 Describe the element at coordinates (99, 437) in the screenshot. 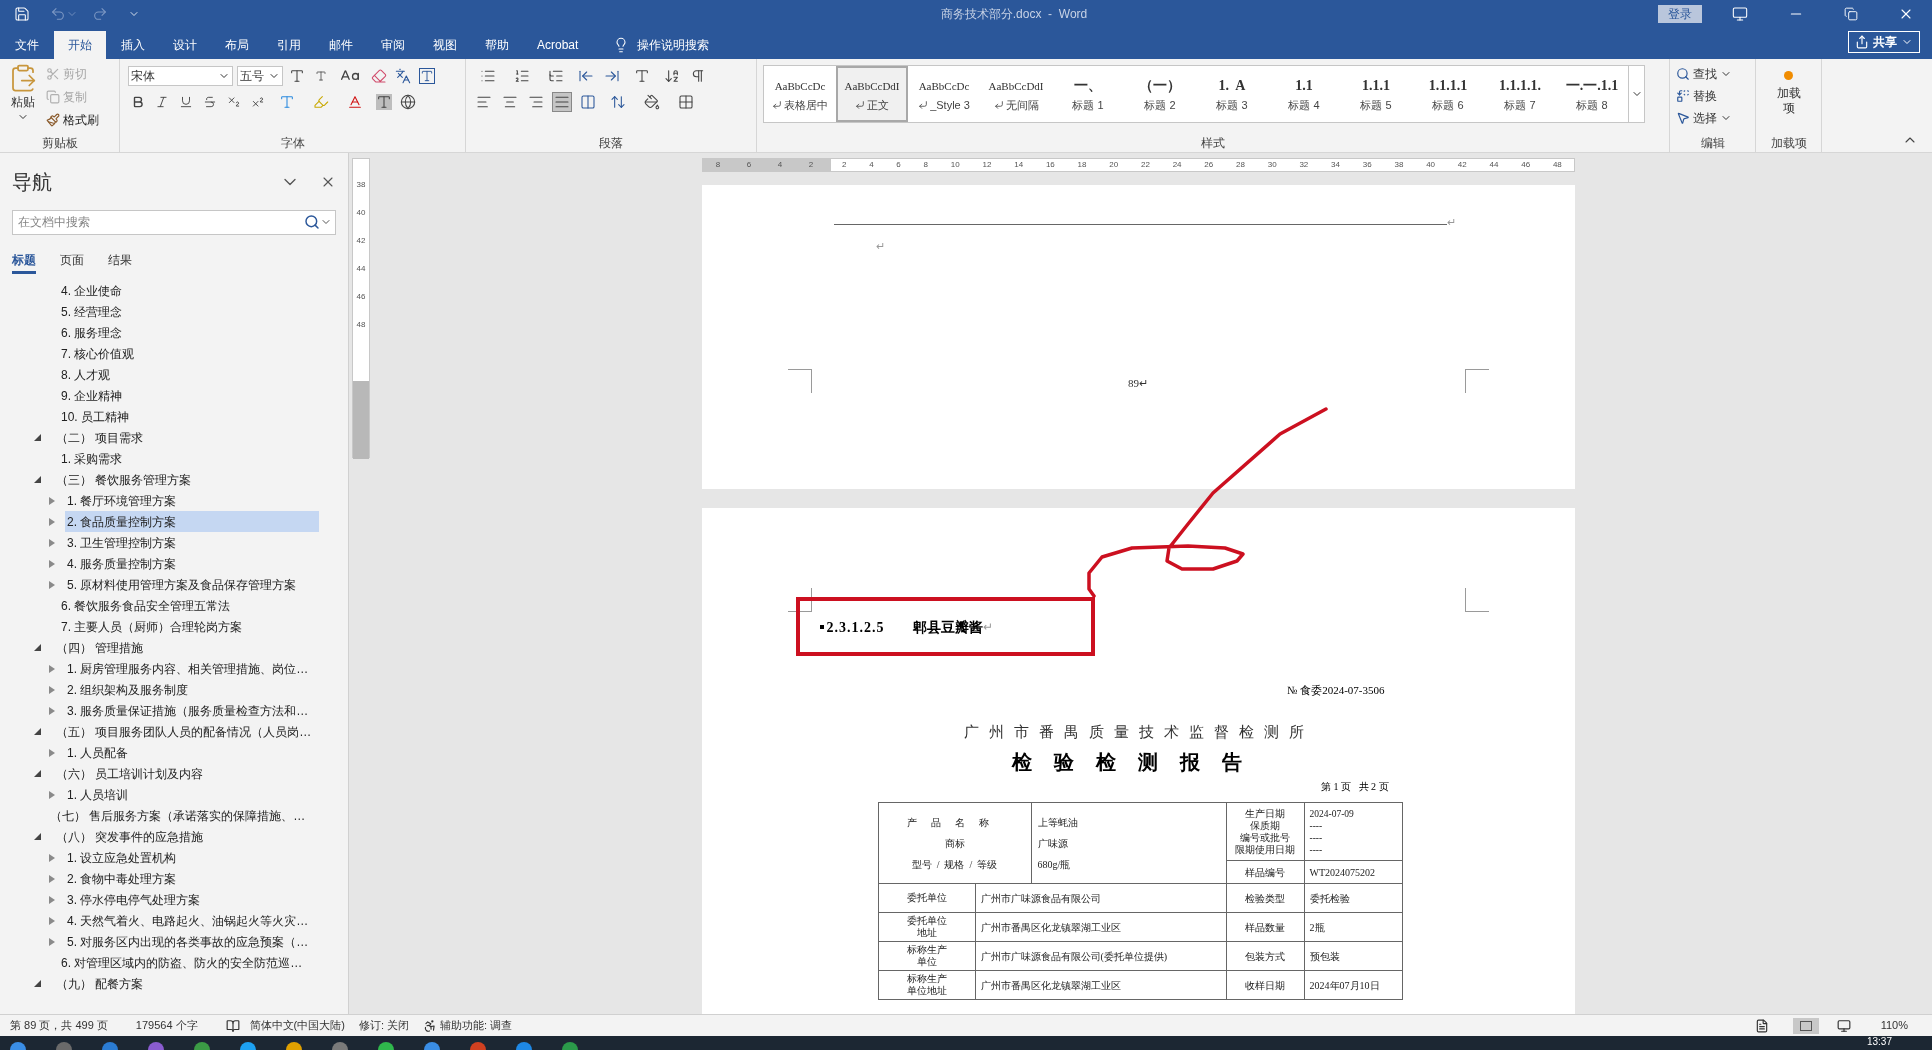

I see `nav-heading-item: （二） 项目需求` at that location.